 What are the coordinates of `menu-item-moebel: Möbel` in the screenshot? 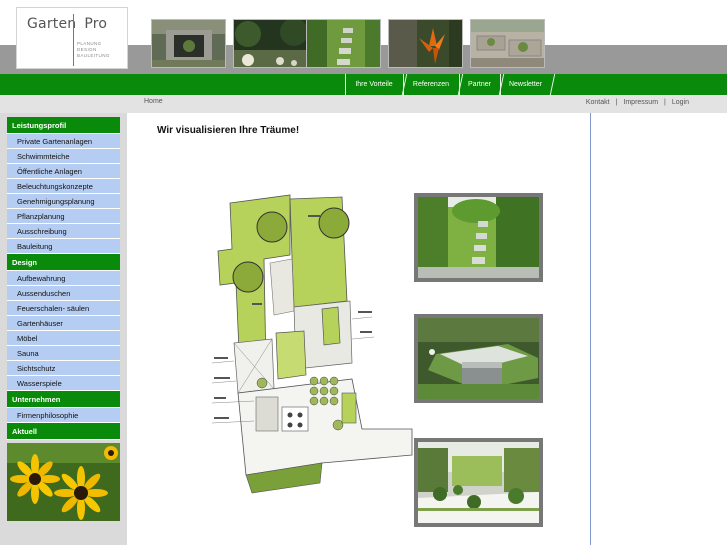 It's located at (63, 338).